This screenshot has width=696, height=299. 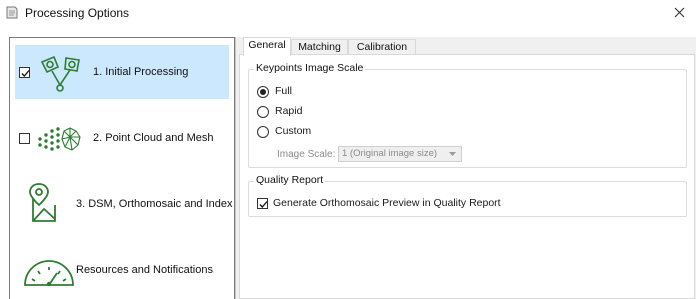 I want to click on step-dsm-orthomosaic-index: 3. DSM, Orthomosaic and Index, so click(x=124, y=204).